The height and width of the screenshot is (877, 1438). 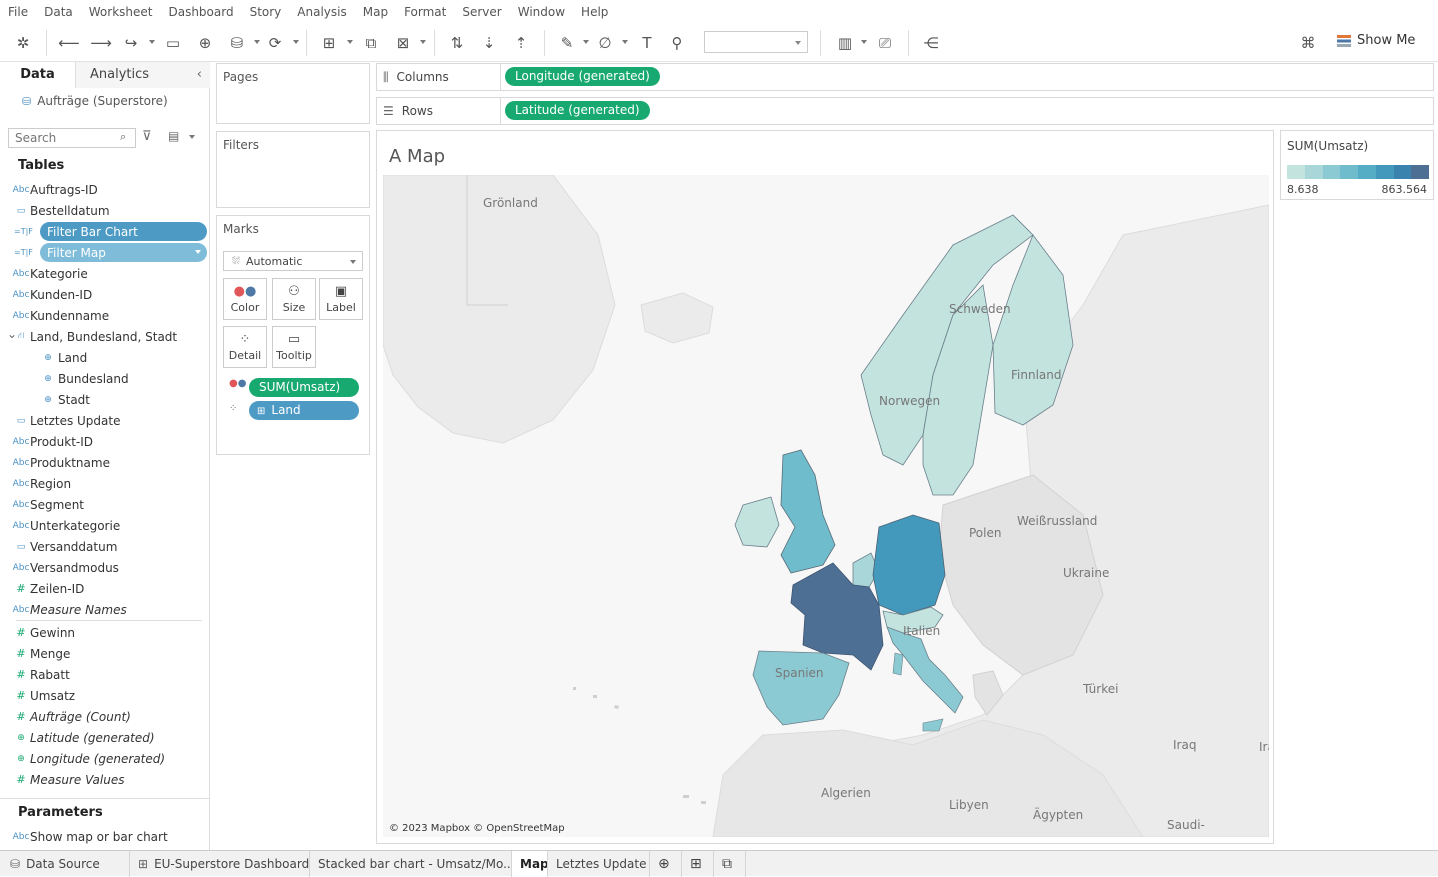 I want to click on new-story-icon: ⧉, so click(x=730, y=864).